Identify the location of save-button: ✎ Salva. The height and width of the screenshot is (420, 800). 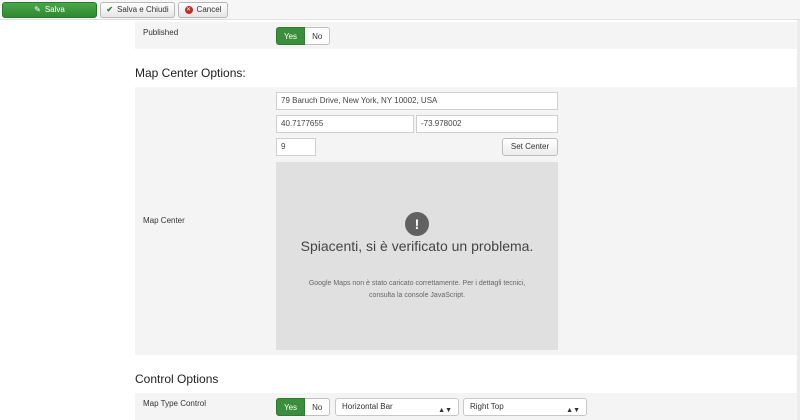
(49, 10).